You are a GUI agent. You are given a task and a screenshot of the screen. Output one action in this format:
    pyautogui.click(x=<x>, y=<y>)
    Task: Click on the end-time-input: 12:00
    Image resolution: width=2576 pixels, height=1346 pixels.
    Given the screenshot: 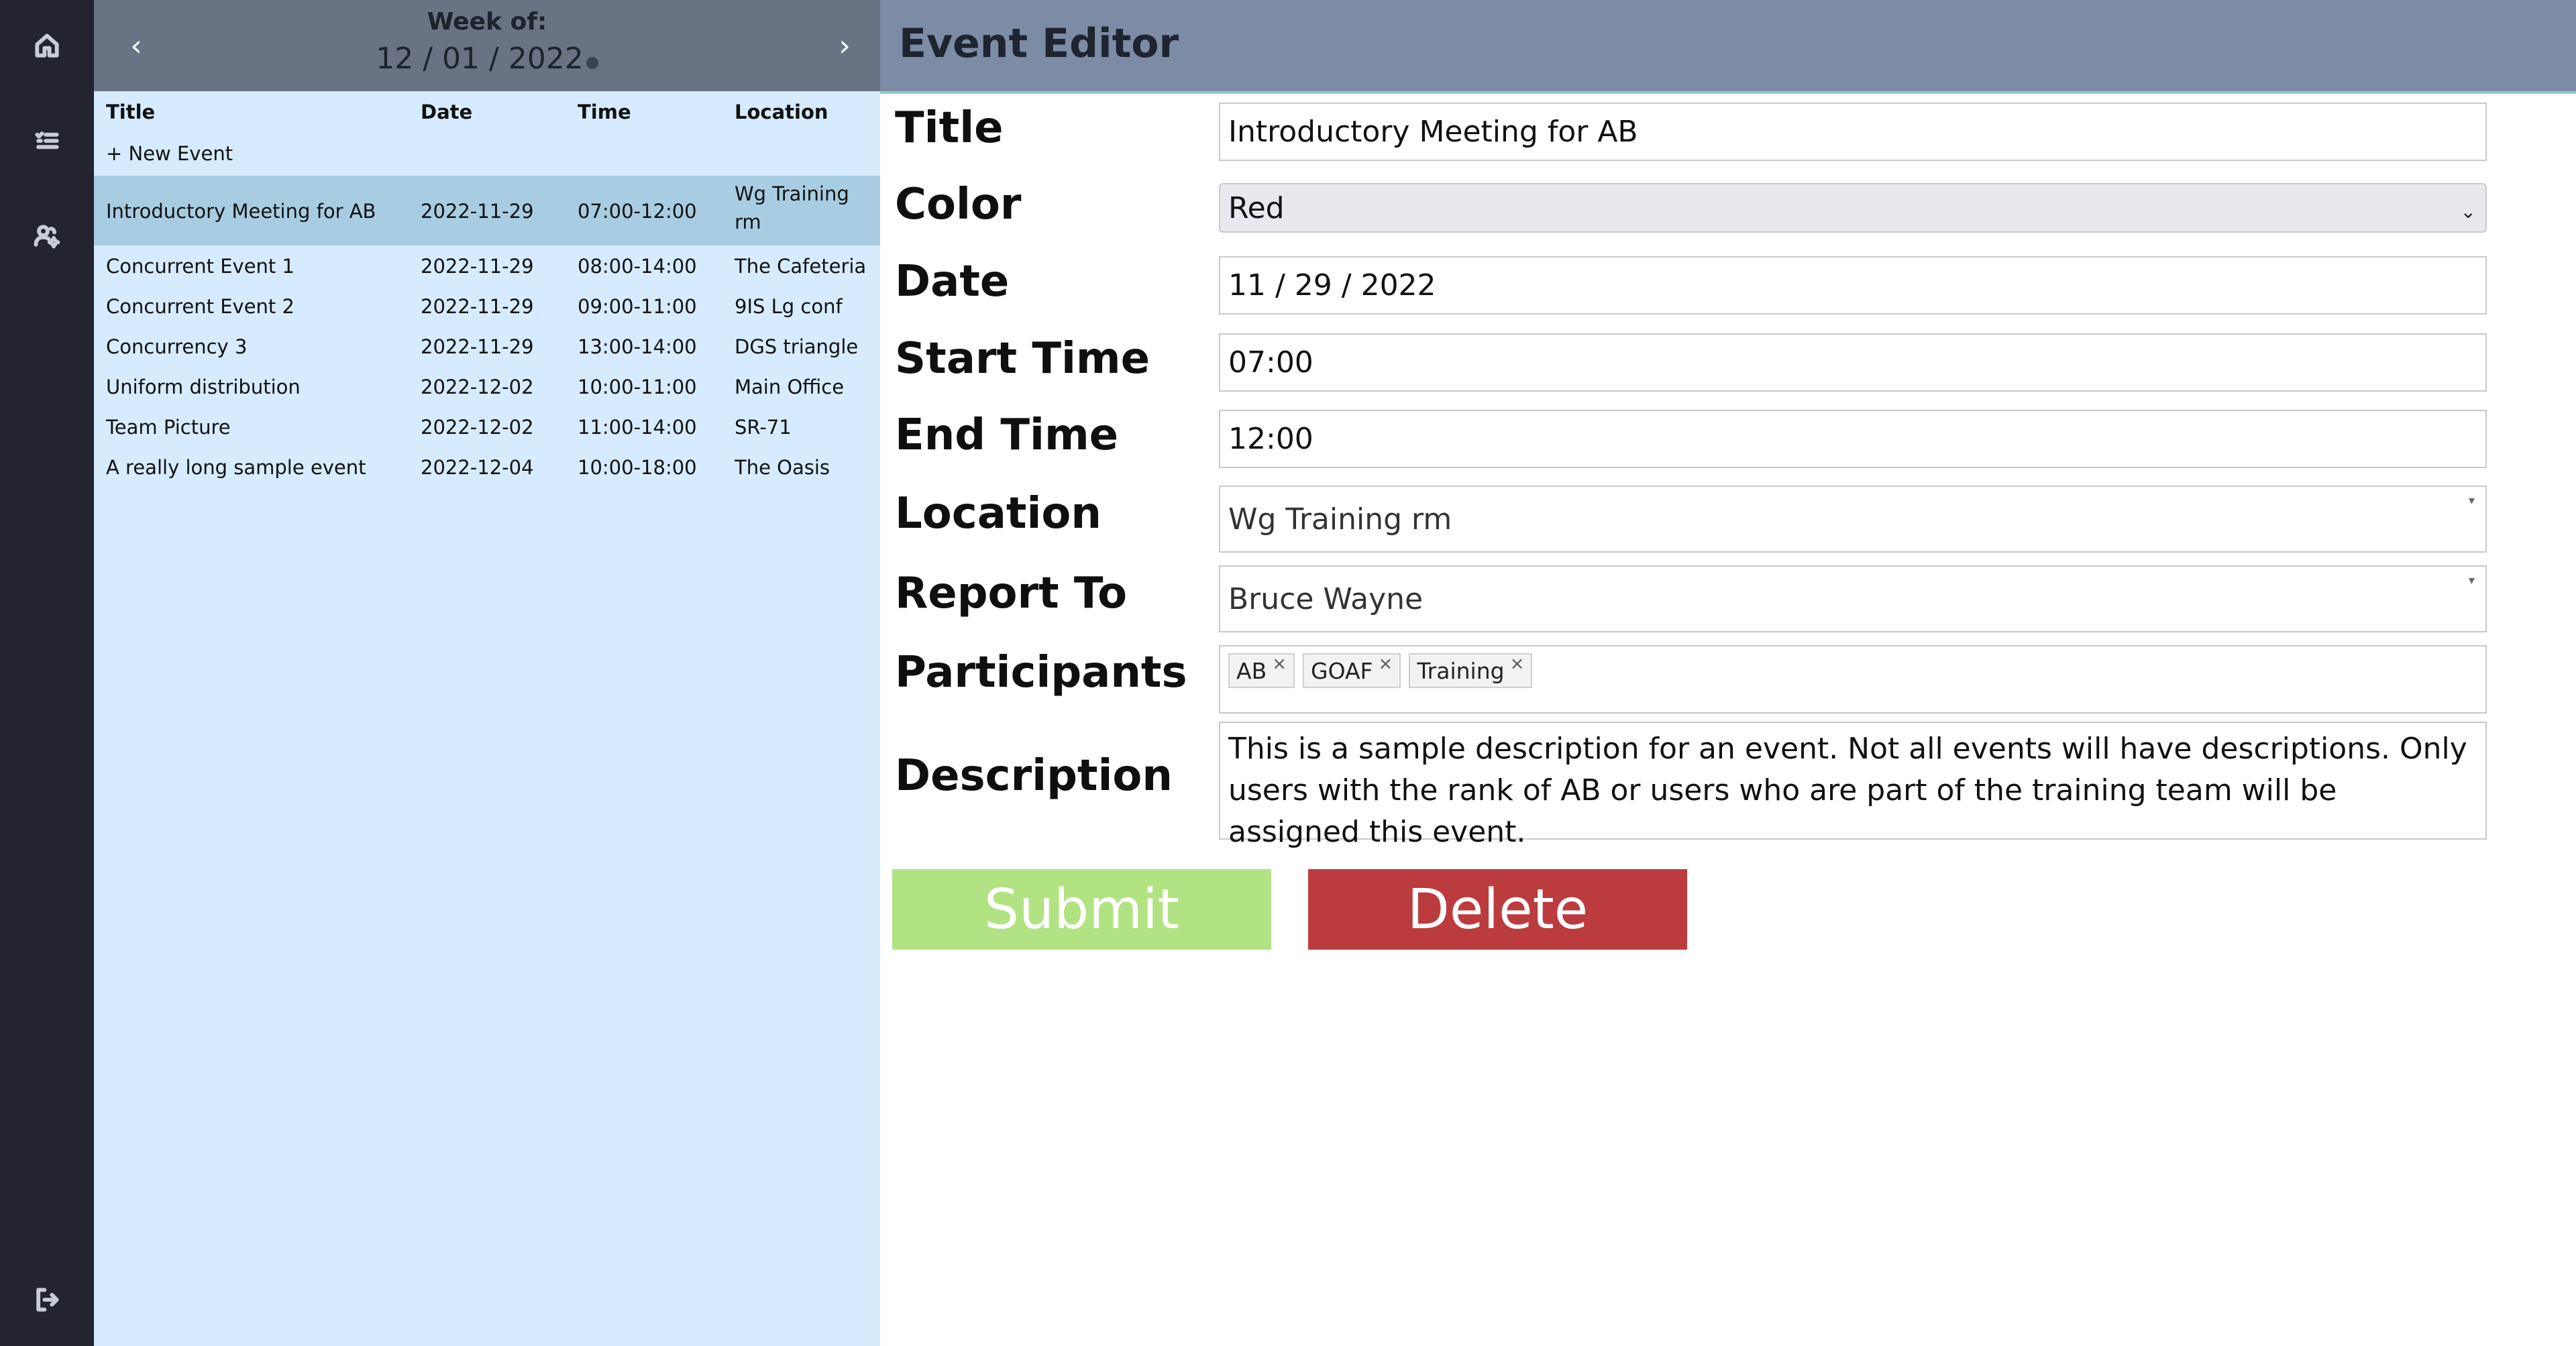 What is the action you would take?
    pyautogui.click(x=1853, y=439)
    